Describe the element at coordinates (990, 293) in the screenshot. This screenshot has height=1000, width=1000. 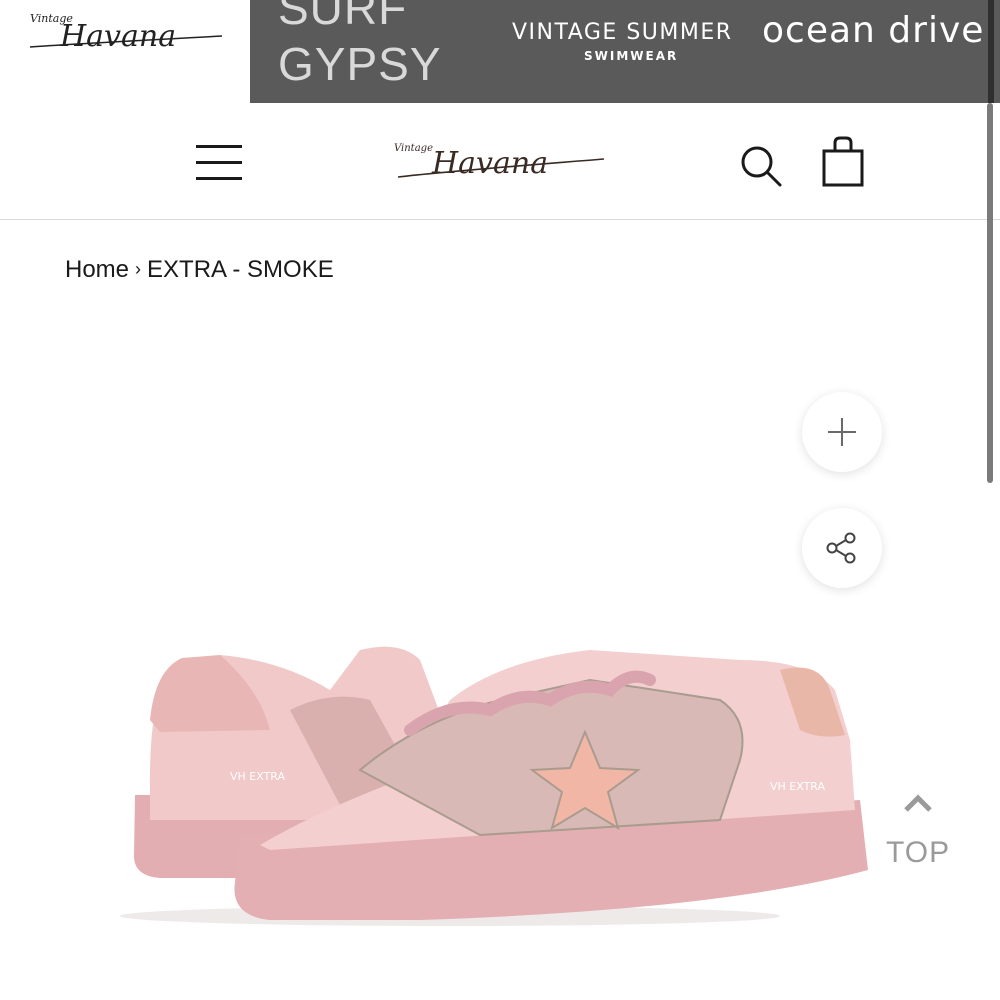
I see `page-scrollbar` at that location.